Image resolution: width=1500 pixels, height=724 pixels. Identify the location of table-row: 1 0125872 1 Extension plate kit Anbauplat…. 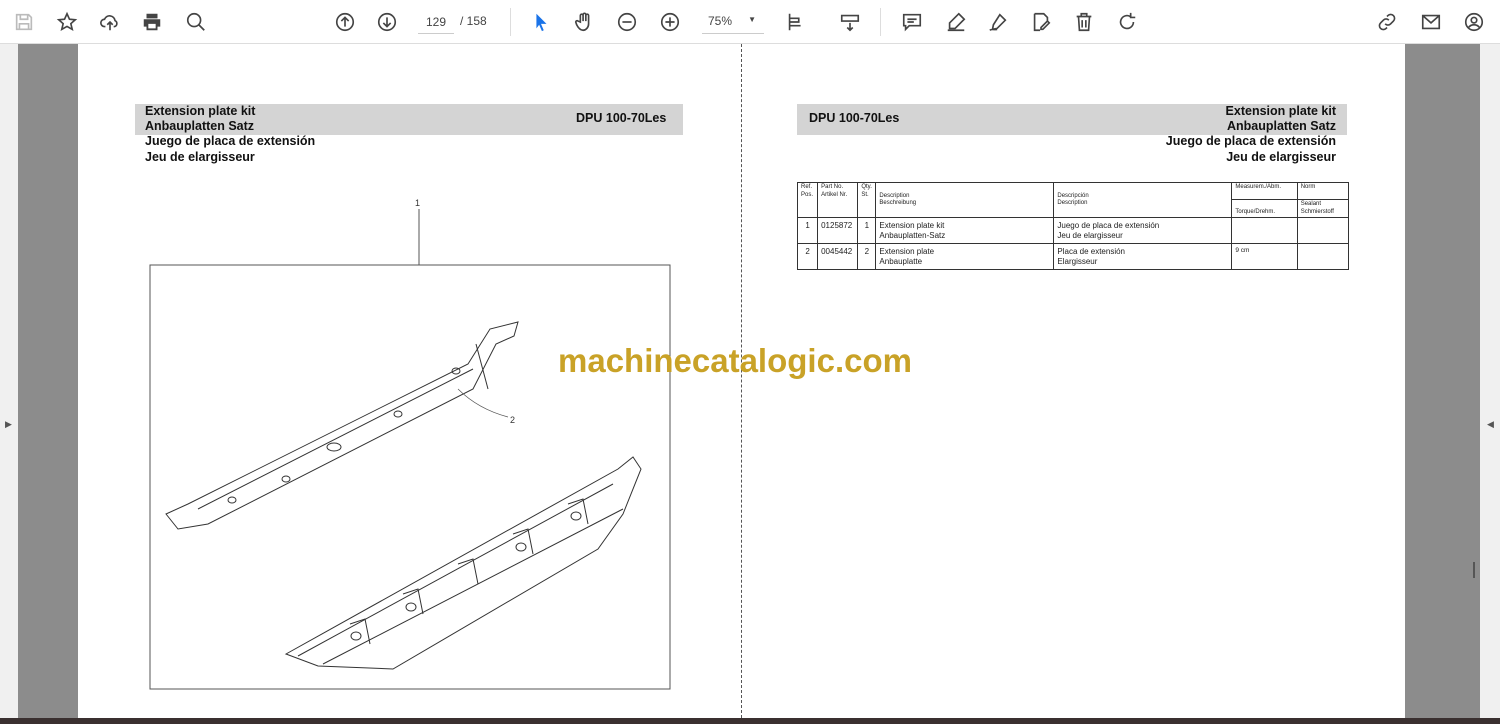
(1073, 230).